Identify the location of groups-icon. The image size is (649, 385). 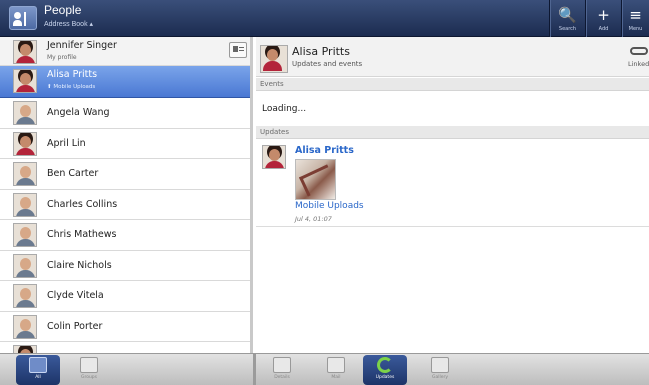
(89, 365).